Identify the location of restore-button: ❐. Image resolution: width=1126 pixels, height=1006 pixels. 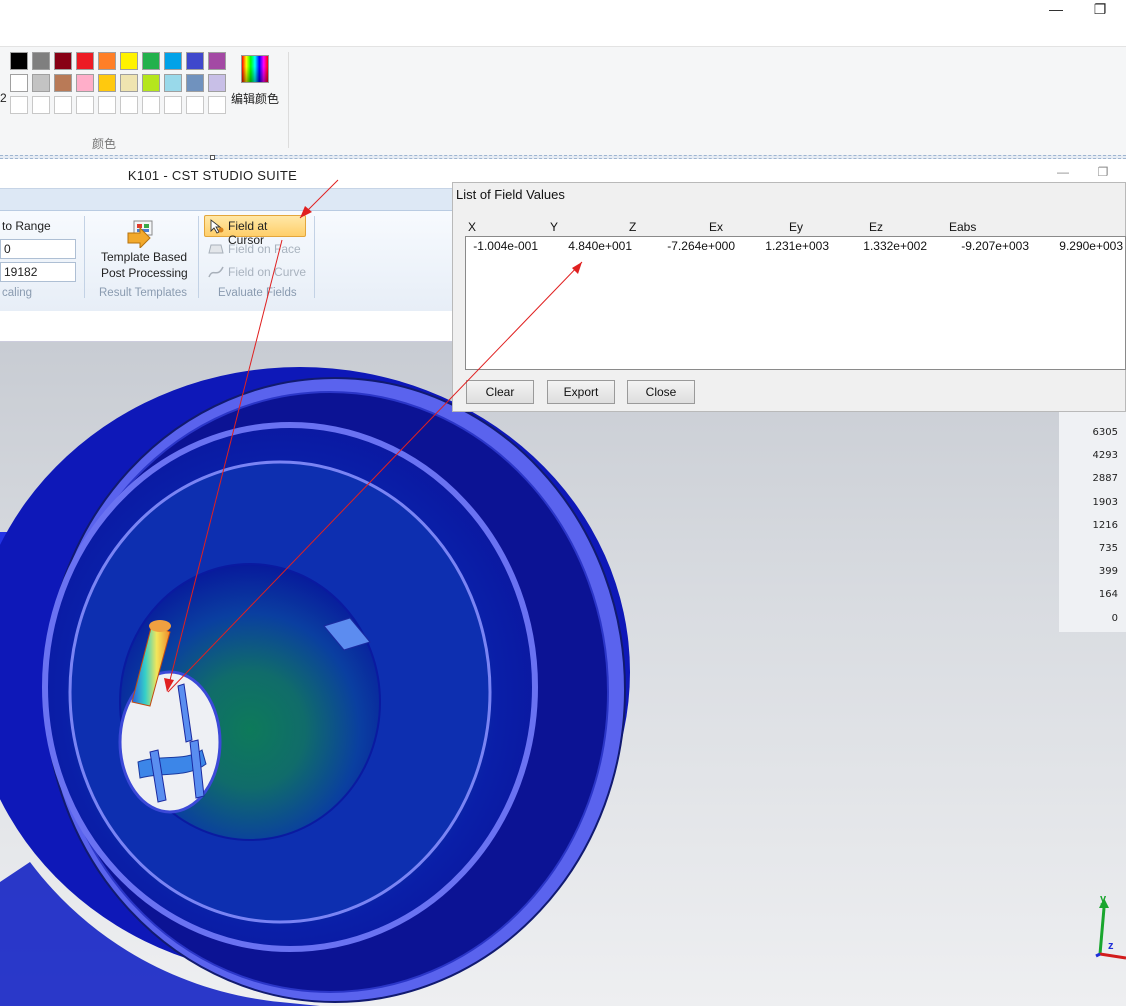
(1100, 10).